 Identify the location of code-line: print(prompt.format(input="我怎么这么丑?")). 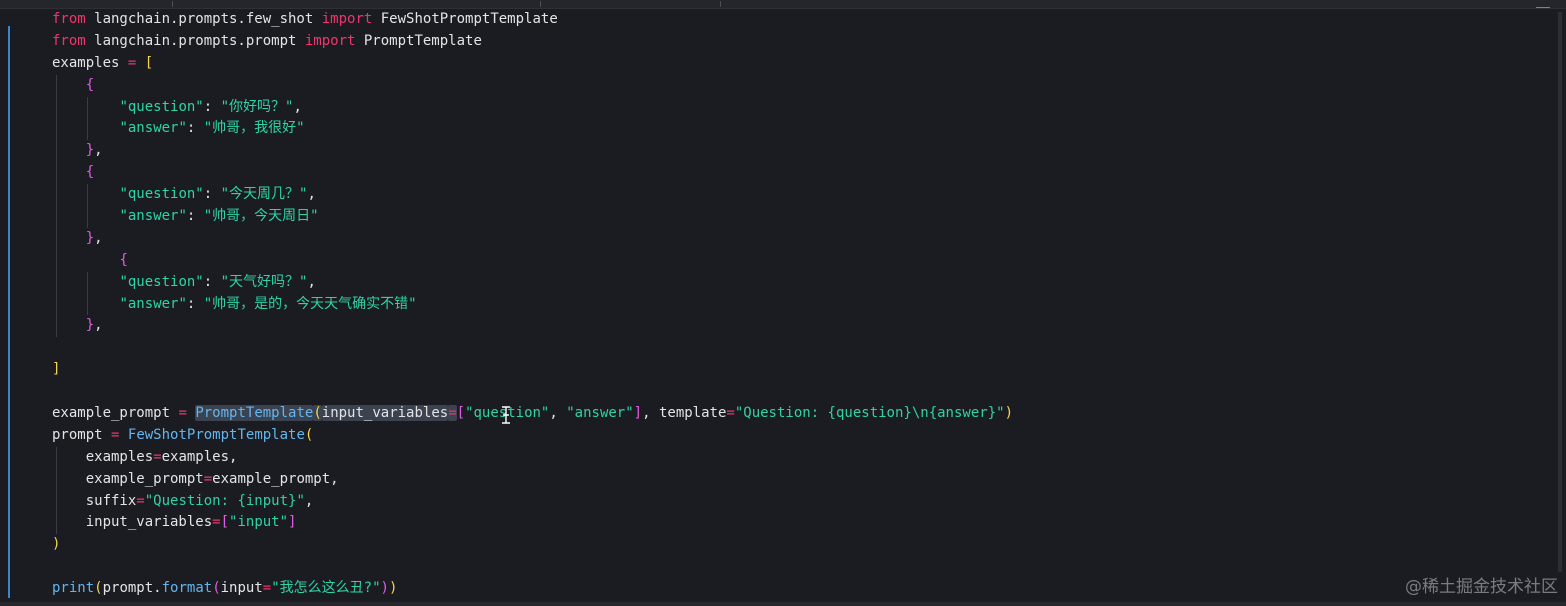
(532, 589).